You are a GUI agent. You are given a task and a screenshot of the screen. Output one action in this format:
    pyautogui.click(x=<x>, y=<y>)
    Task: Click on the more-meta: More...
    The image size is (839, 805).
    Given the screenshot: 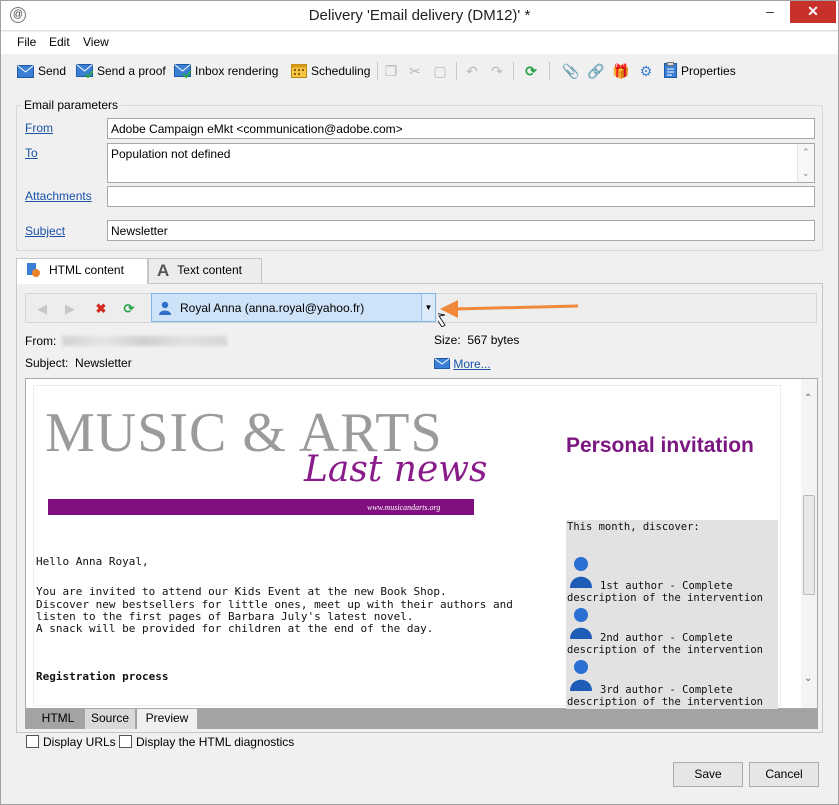 What is the action you would take?
    pyautogui.click(x=462, y=364)
    